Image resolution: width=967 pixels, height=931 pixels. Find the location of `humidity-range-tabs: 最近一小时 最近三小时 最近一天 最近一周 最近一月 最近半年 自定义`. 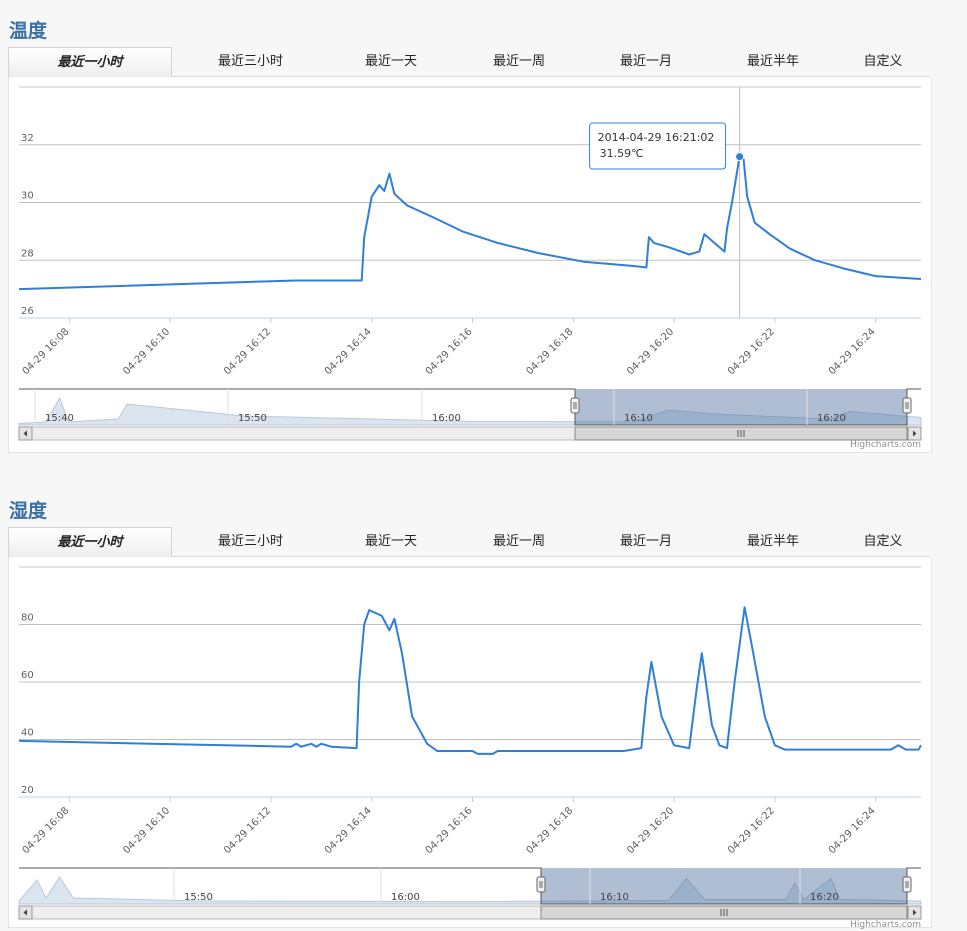

humidity-range-tabs: 最近一小时 最近三小时 最近一天 最近一周 最近一月 最近半年 自定义 is located at coordinates (469, 542).